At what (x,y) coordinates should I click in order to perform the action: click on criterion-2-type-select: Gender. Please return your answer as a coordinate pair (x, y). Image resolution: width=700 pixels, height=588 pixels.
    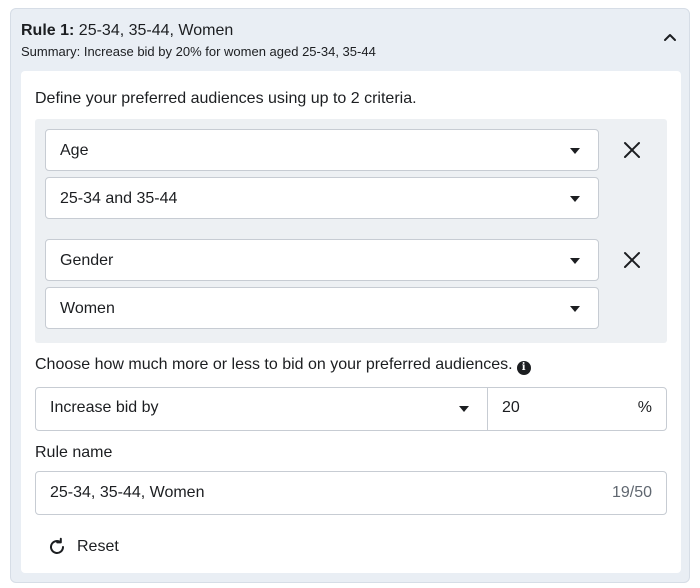
    Looking at the image, I should click on (322, 260).